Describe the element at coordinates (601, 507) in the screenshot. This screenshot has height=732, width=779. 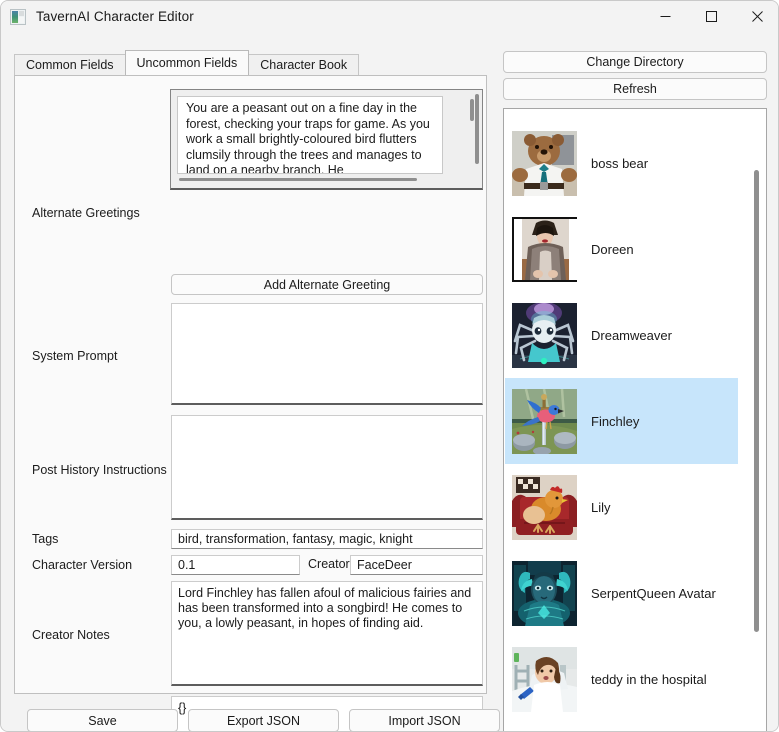
I see `character-name: Lily` at that location.